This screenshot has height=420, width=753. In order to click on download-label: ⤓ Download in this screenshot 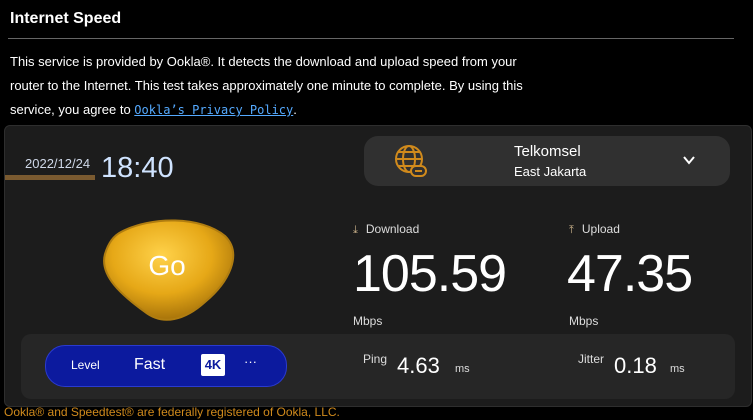, I will do `click(386, 229)`.